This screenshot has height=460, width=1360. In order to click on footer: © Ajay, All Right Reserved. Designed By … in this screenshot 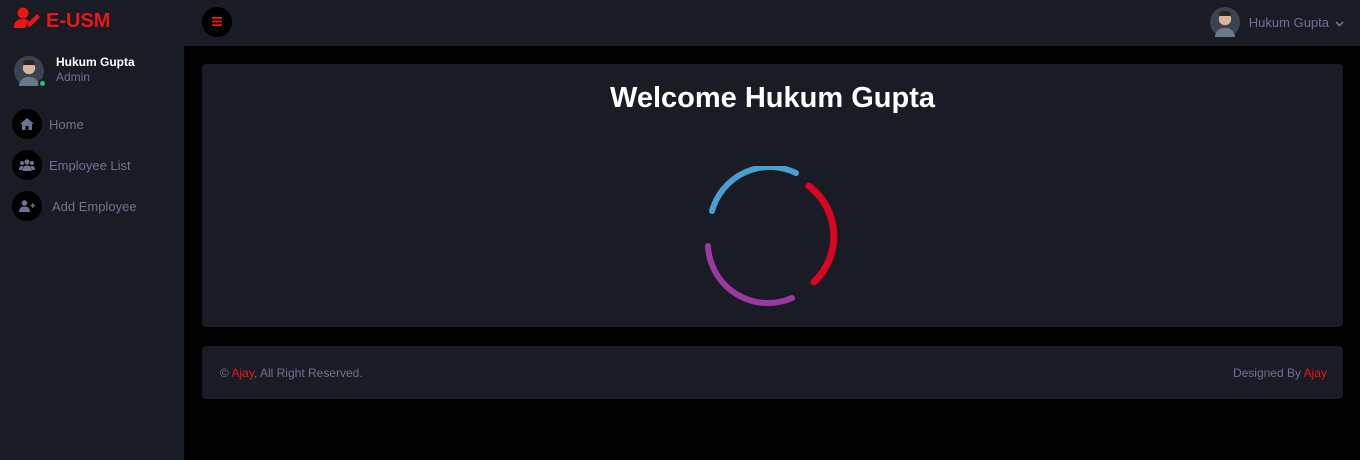, I will do `click(772, 372)`.